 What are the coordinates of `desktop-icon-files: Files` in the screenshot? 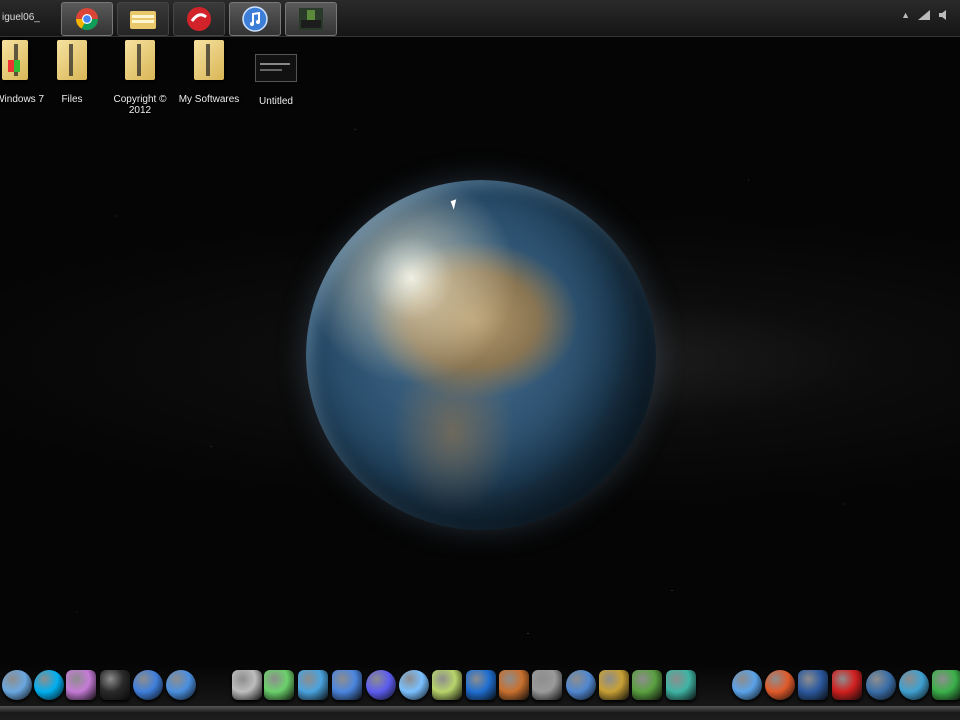 It's located at (72, 72).